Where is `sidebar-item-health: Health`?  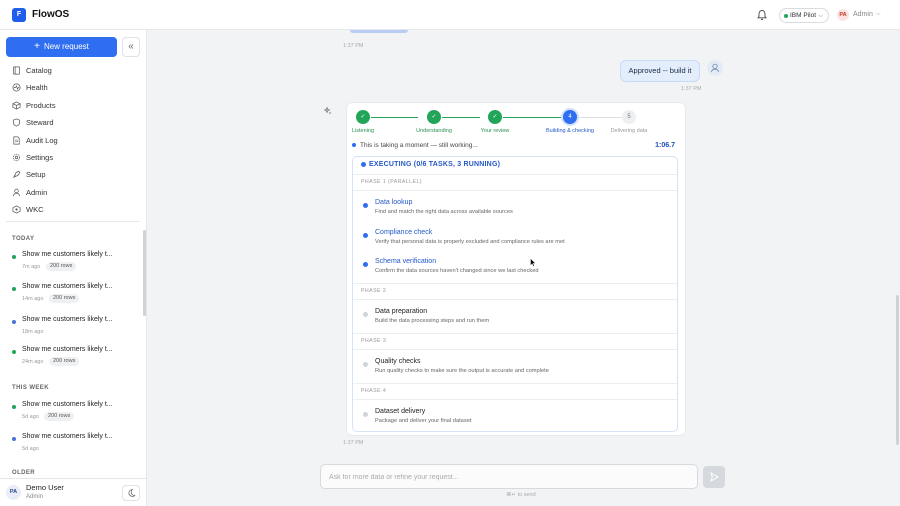 sidebar-item-health: Health is located at coordinates (73, 87).